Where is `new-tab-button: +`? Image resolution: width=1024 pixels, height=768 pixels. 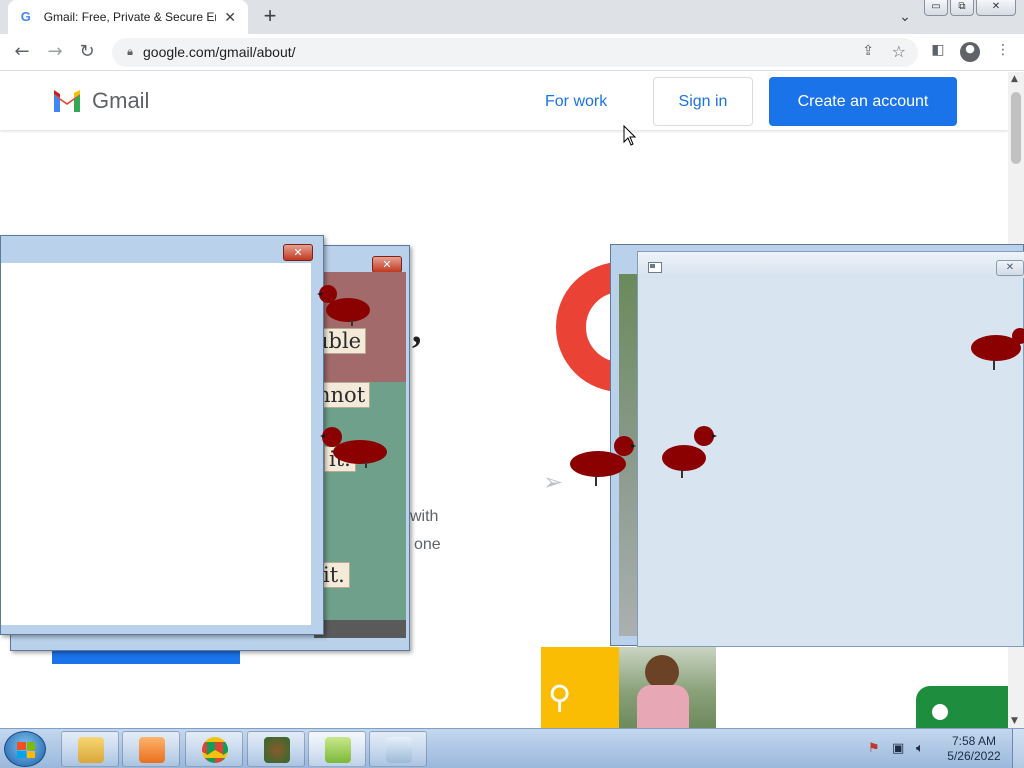 new-tab-button: + is located at coordinates (270, 17).